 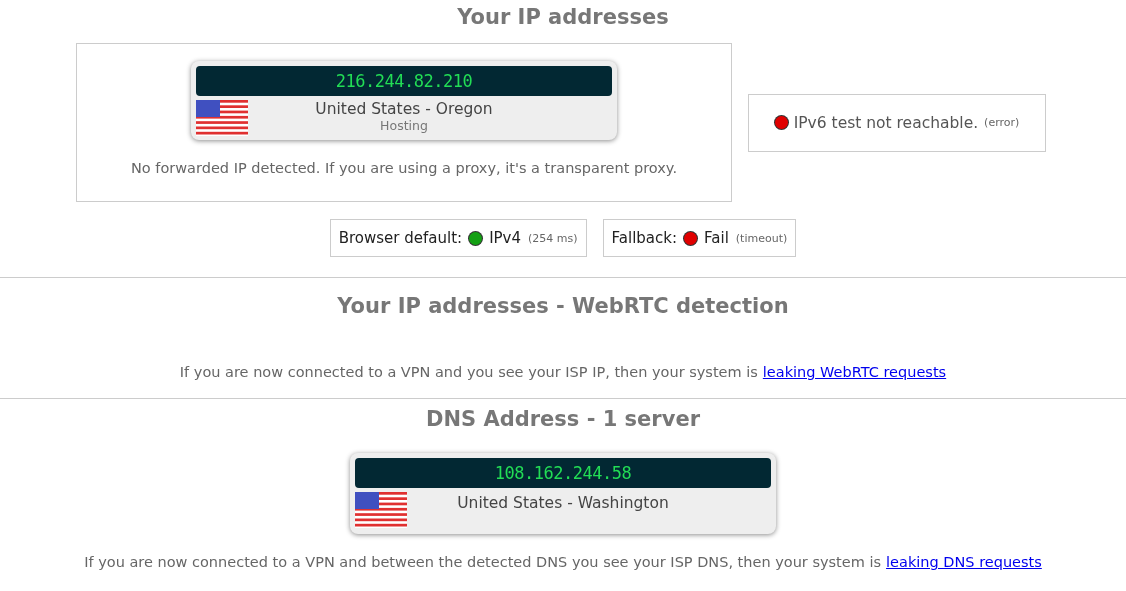 I want to click on ip-type-text: Hosting, so click(x=404, y=125).